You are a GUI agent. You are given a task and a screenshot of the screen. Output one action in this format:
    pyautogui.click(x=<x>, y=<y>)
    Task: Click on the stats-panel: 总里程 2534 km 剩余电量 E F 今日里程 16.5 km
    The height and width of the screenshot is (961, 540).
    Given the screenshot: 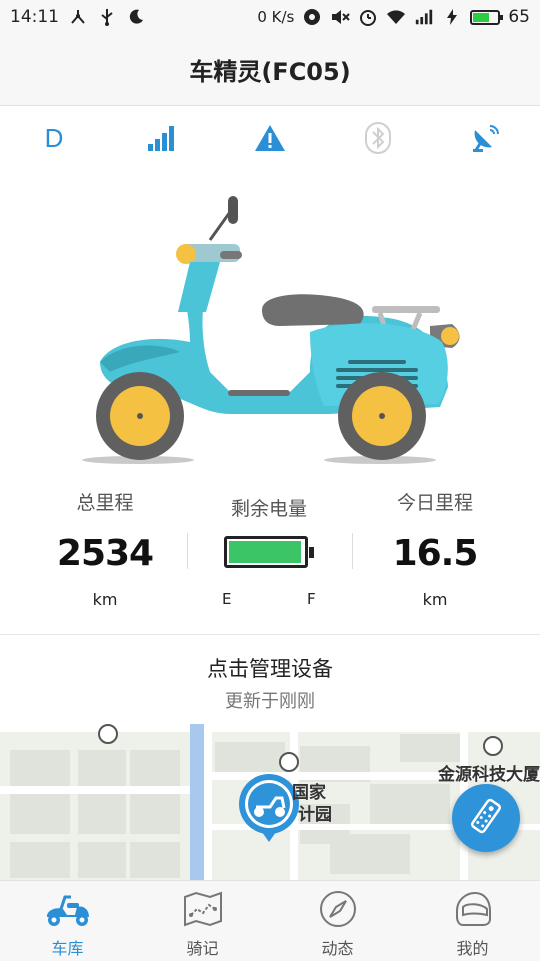 What is the action you would take?
    pyautogui.click(x=270, y=555)
    